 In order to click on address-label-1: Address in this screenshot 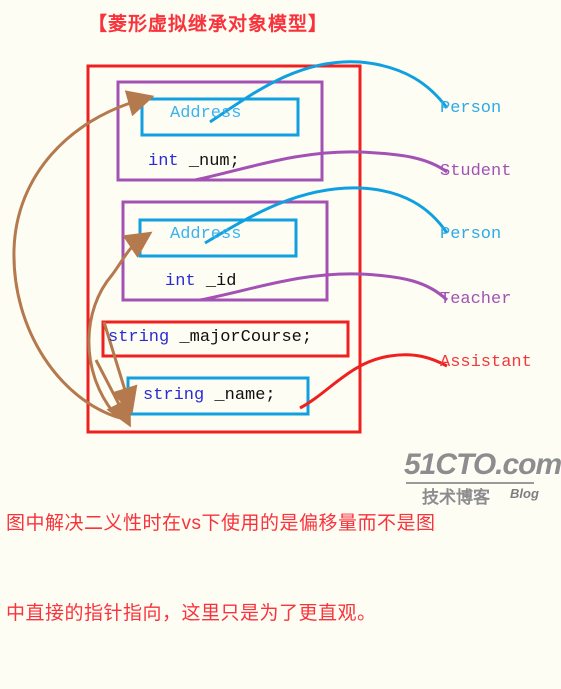, I will do `click(206, 113)`.